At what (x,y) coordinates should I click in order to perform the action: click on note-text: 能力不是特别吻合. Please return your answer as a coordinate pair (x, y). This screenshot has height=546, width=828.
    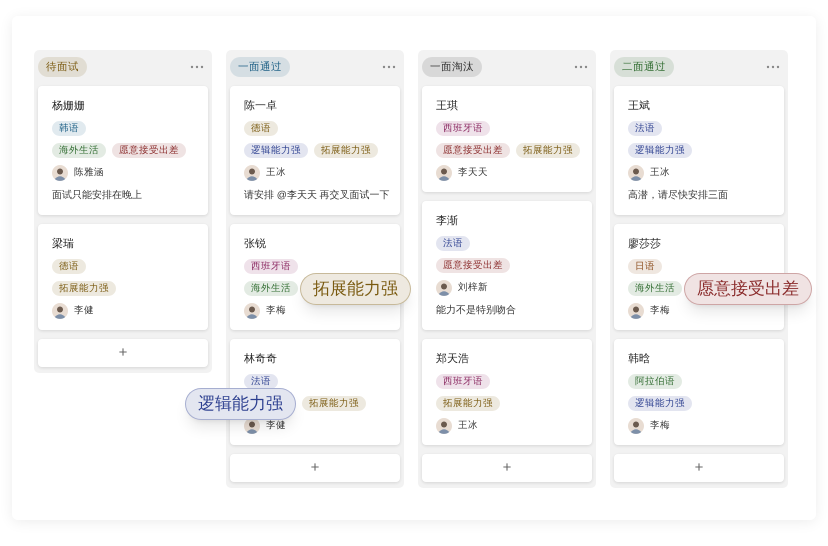
    Looking at the image, I should click on (476, 311).